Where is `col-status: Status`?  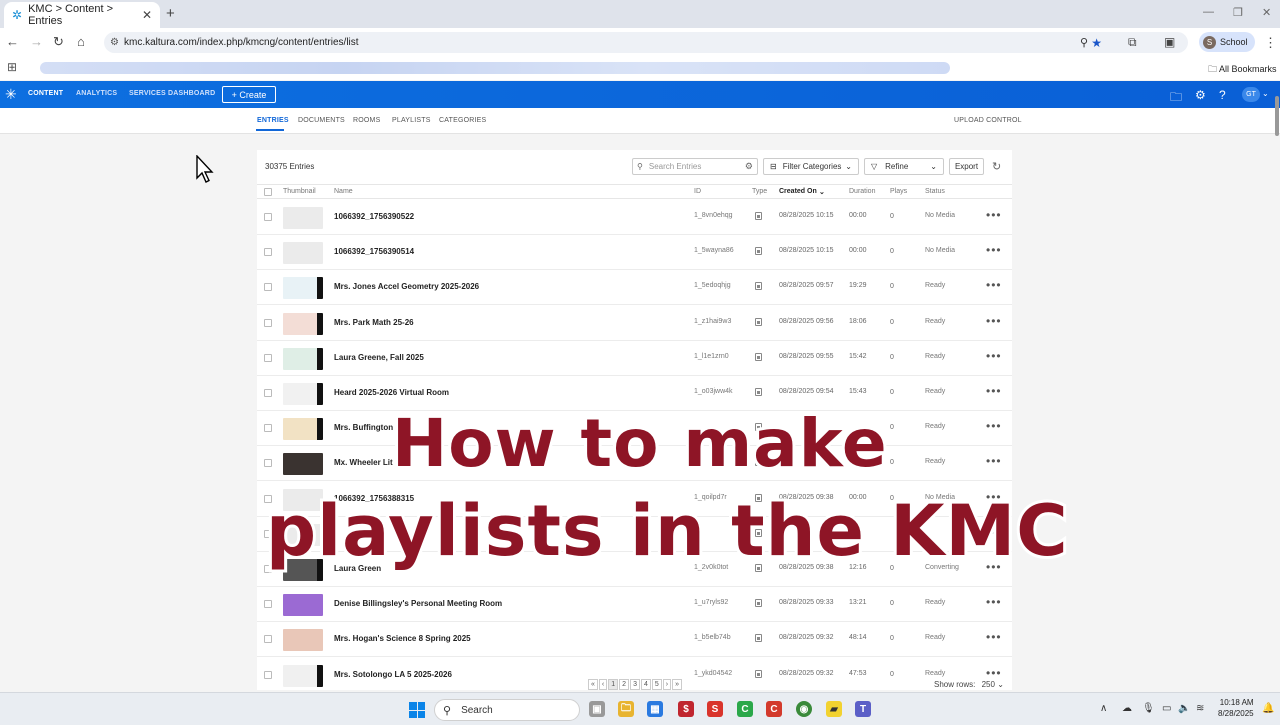 col-status: Status is located at coordinates (935, 191).